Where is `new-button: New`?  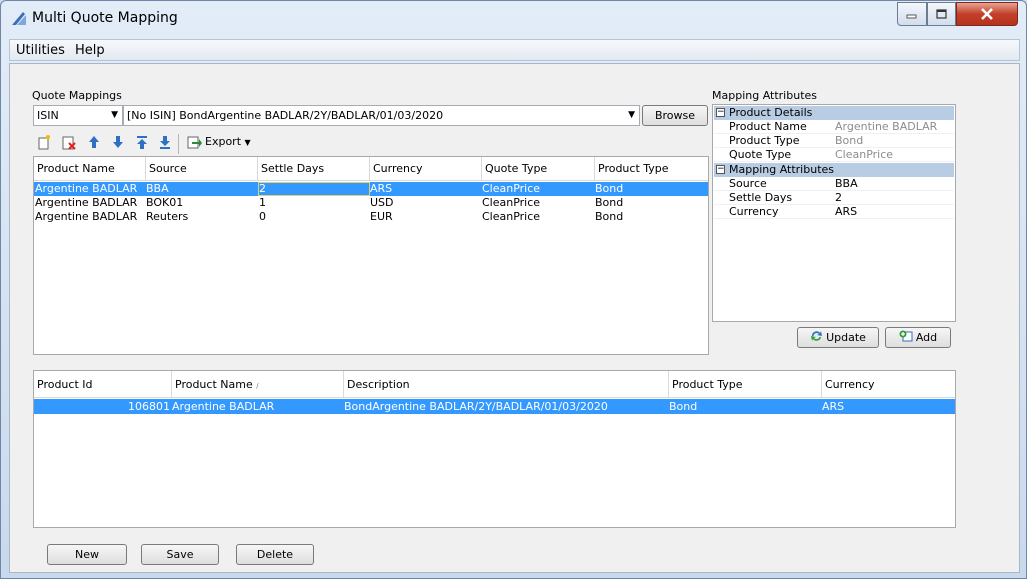
new-button: New is located at coordinates (87, 554).